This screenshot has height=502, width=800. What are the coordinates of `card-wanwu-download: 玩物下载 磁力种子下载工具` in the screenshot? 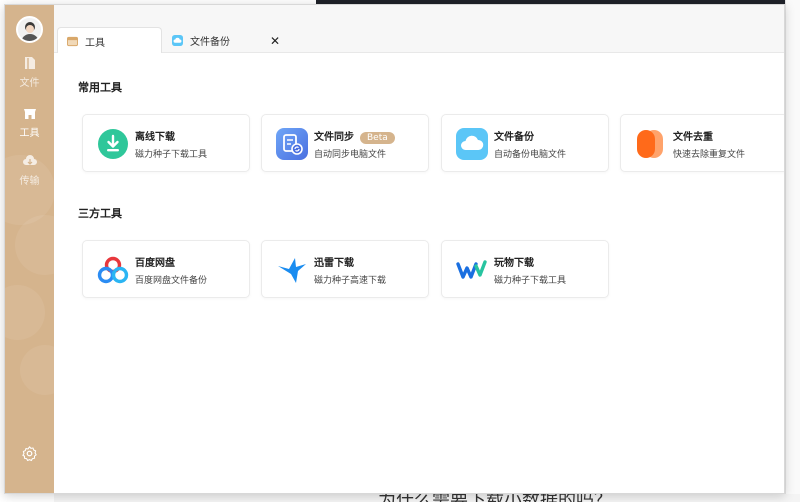 It's located at (525, 269).